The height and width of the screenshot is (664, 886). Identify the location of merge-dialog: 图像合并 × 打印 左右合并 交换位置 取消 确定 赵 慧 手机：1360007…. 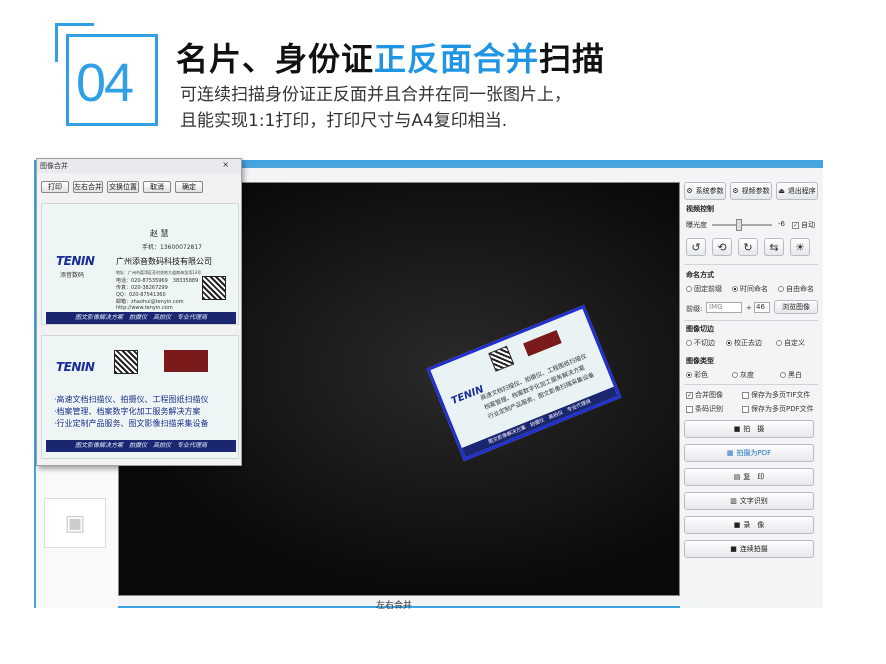
(139, 312).